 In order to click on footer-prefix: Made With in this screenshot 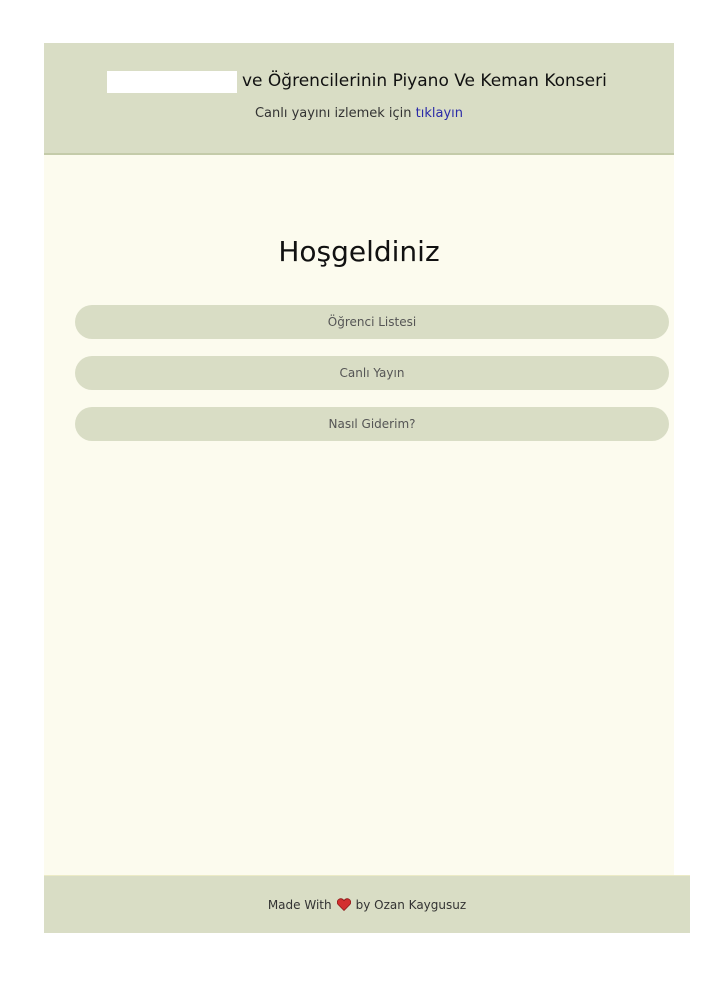, I will do `click(299, 904)`.